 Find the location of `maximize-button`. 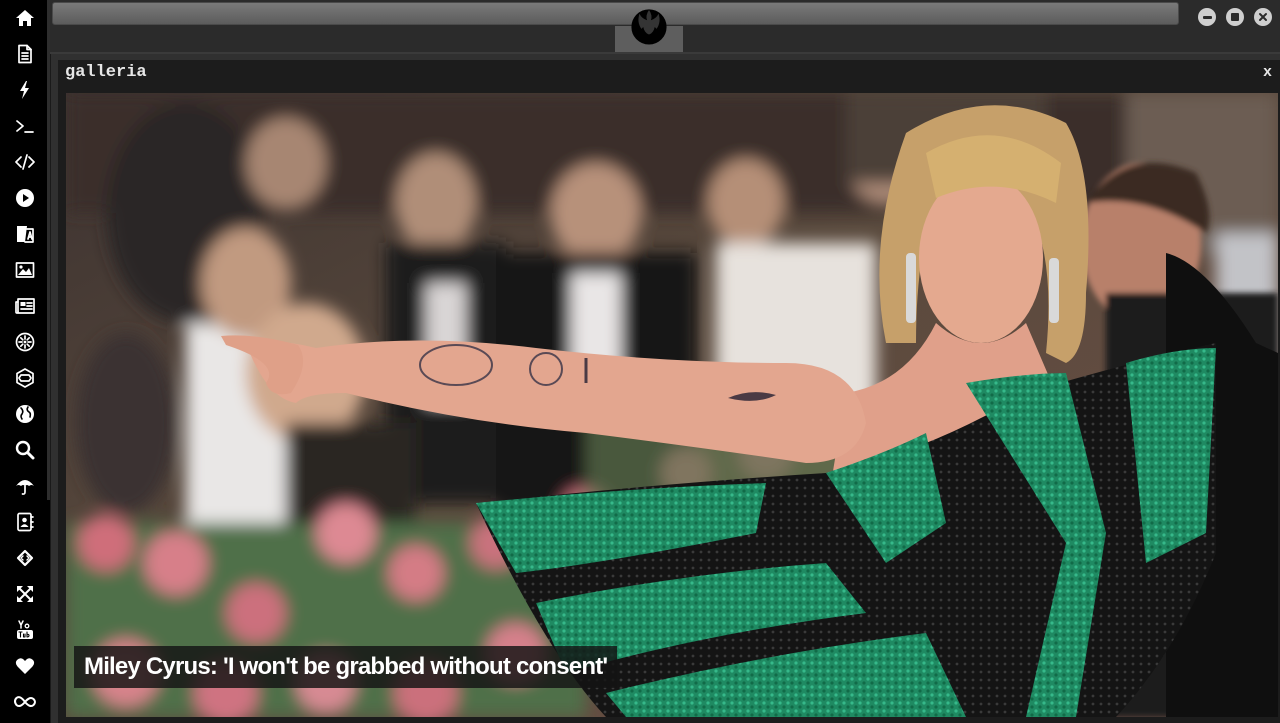

maximize-button is located at coordinates (1235, 17).